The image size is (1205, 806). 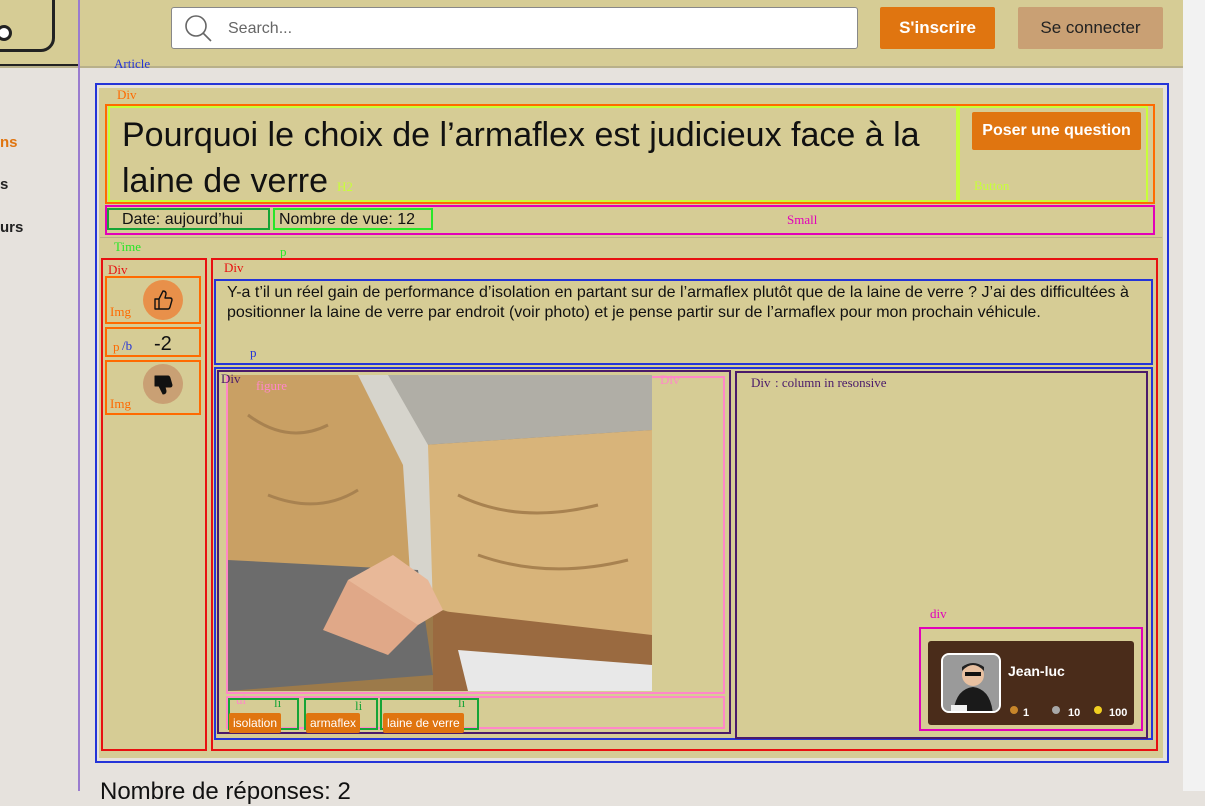 I want to click on logo: !?, so click(x=27, y=26).